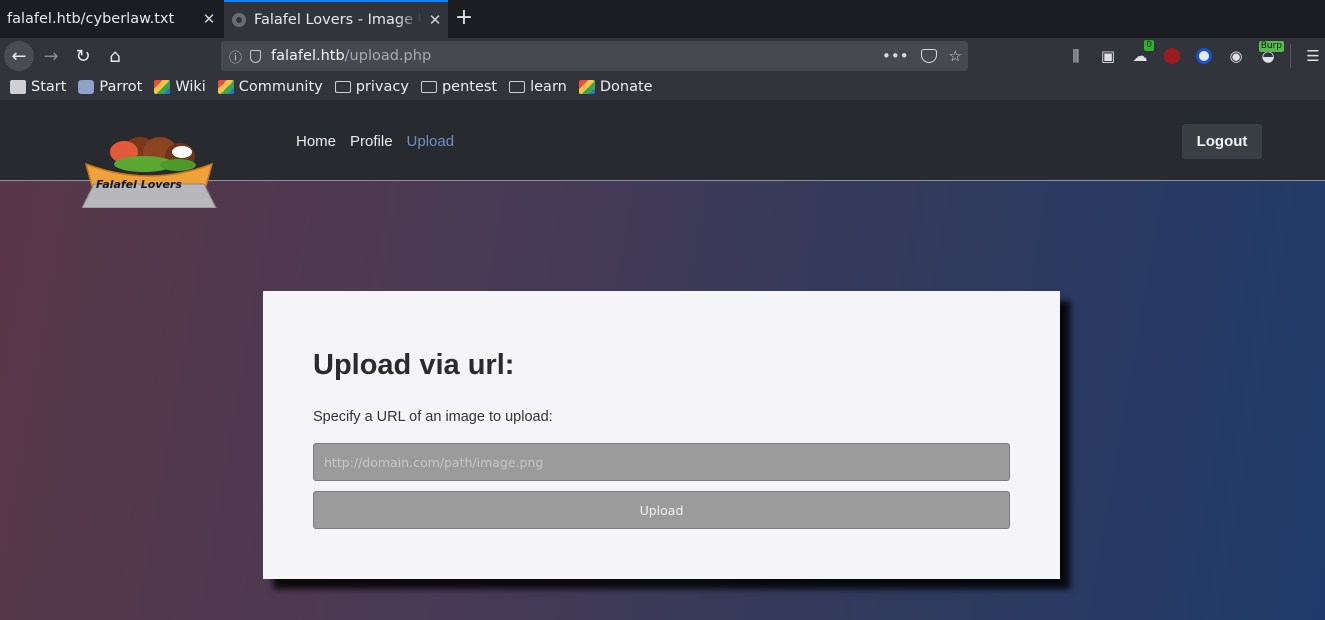  I want to click on falafel-lovers-logo: Falafel Lovers, so click(149, 169).